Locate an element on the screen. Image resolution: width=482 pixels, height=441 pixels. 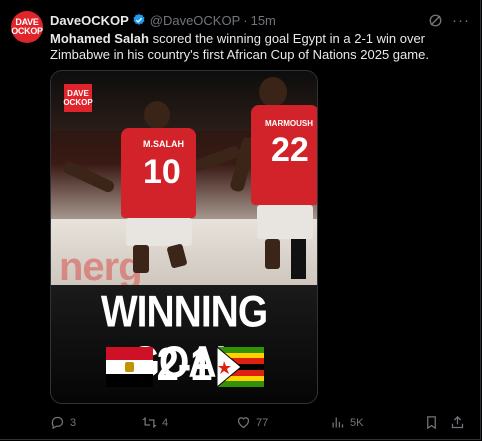
badge-line1: DAVE is located at coordinates (78, 93).